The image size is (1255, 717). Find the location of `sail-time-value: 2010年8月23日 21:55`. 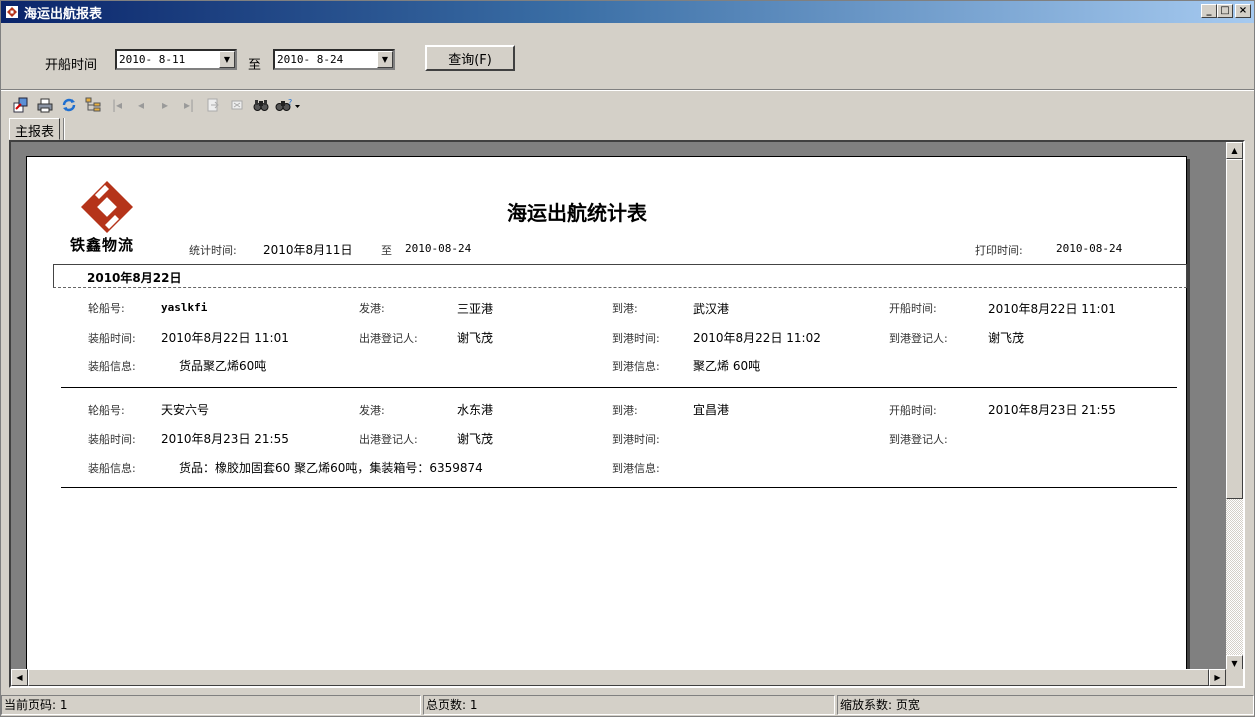

sail-time-value: 2010年8月23日 21:55 is located at coordinates (1052, 410).